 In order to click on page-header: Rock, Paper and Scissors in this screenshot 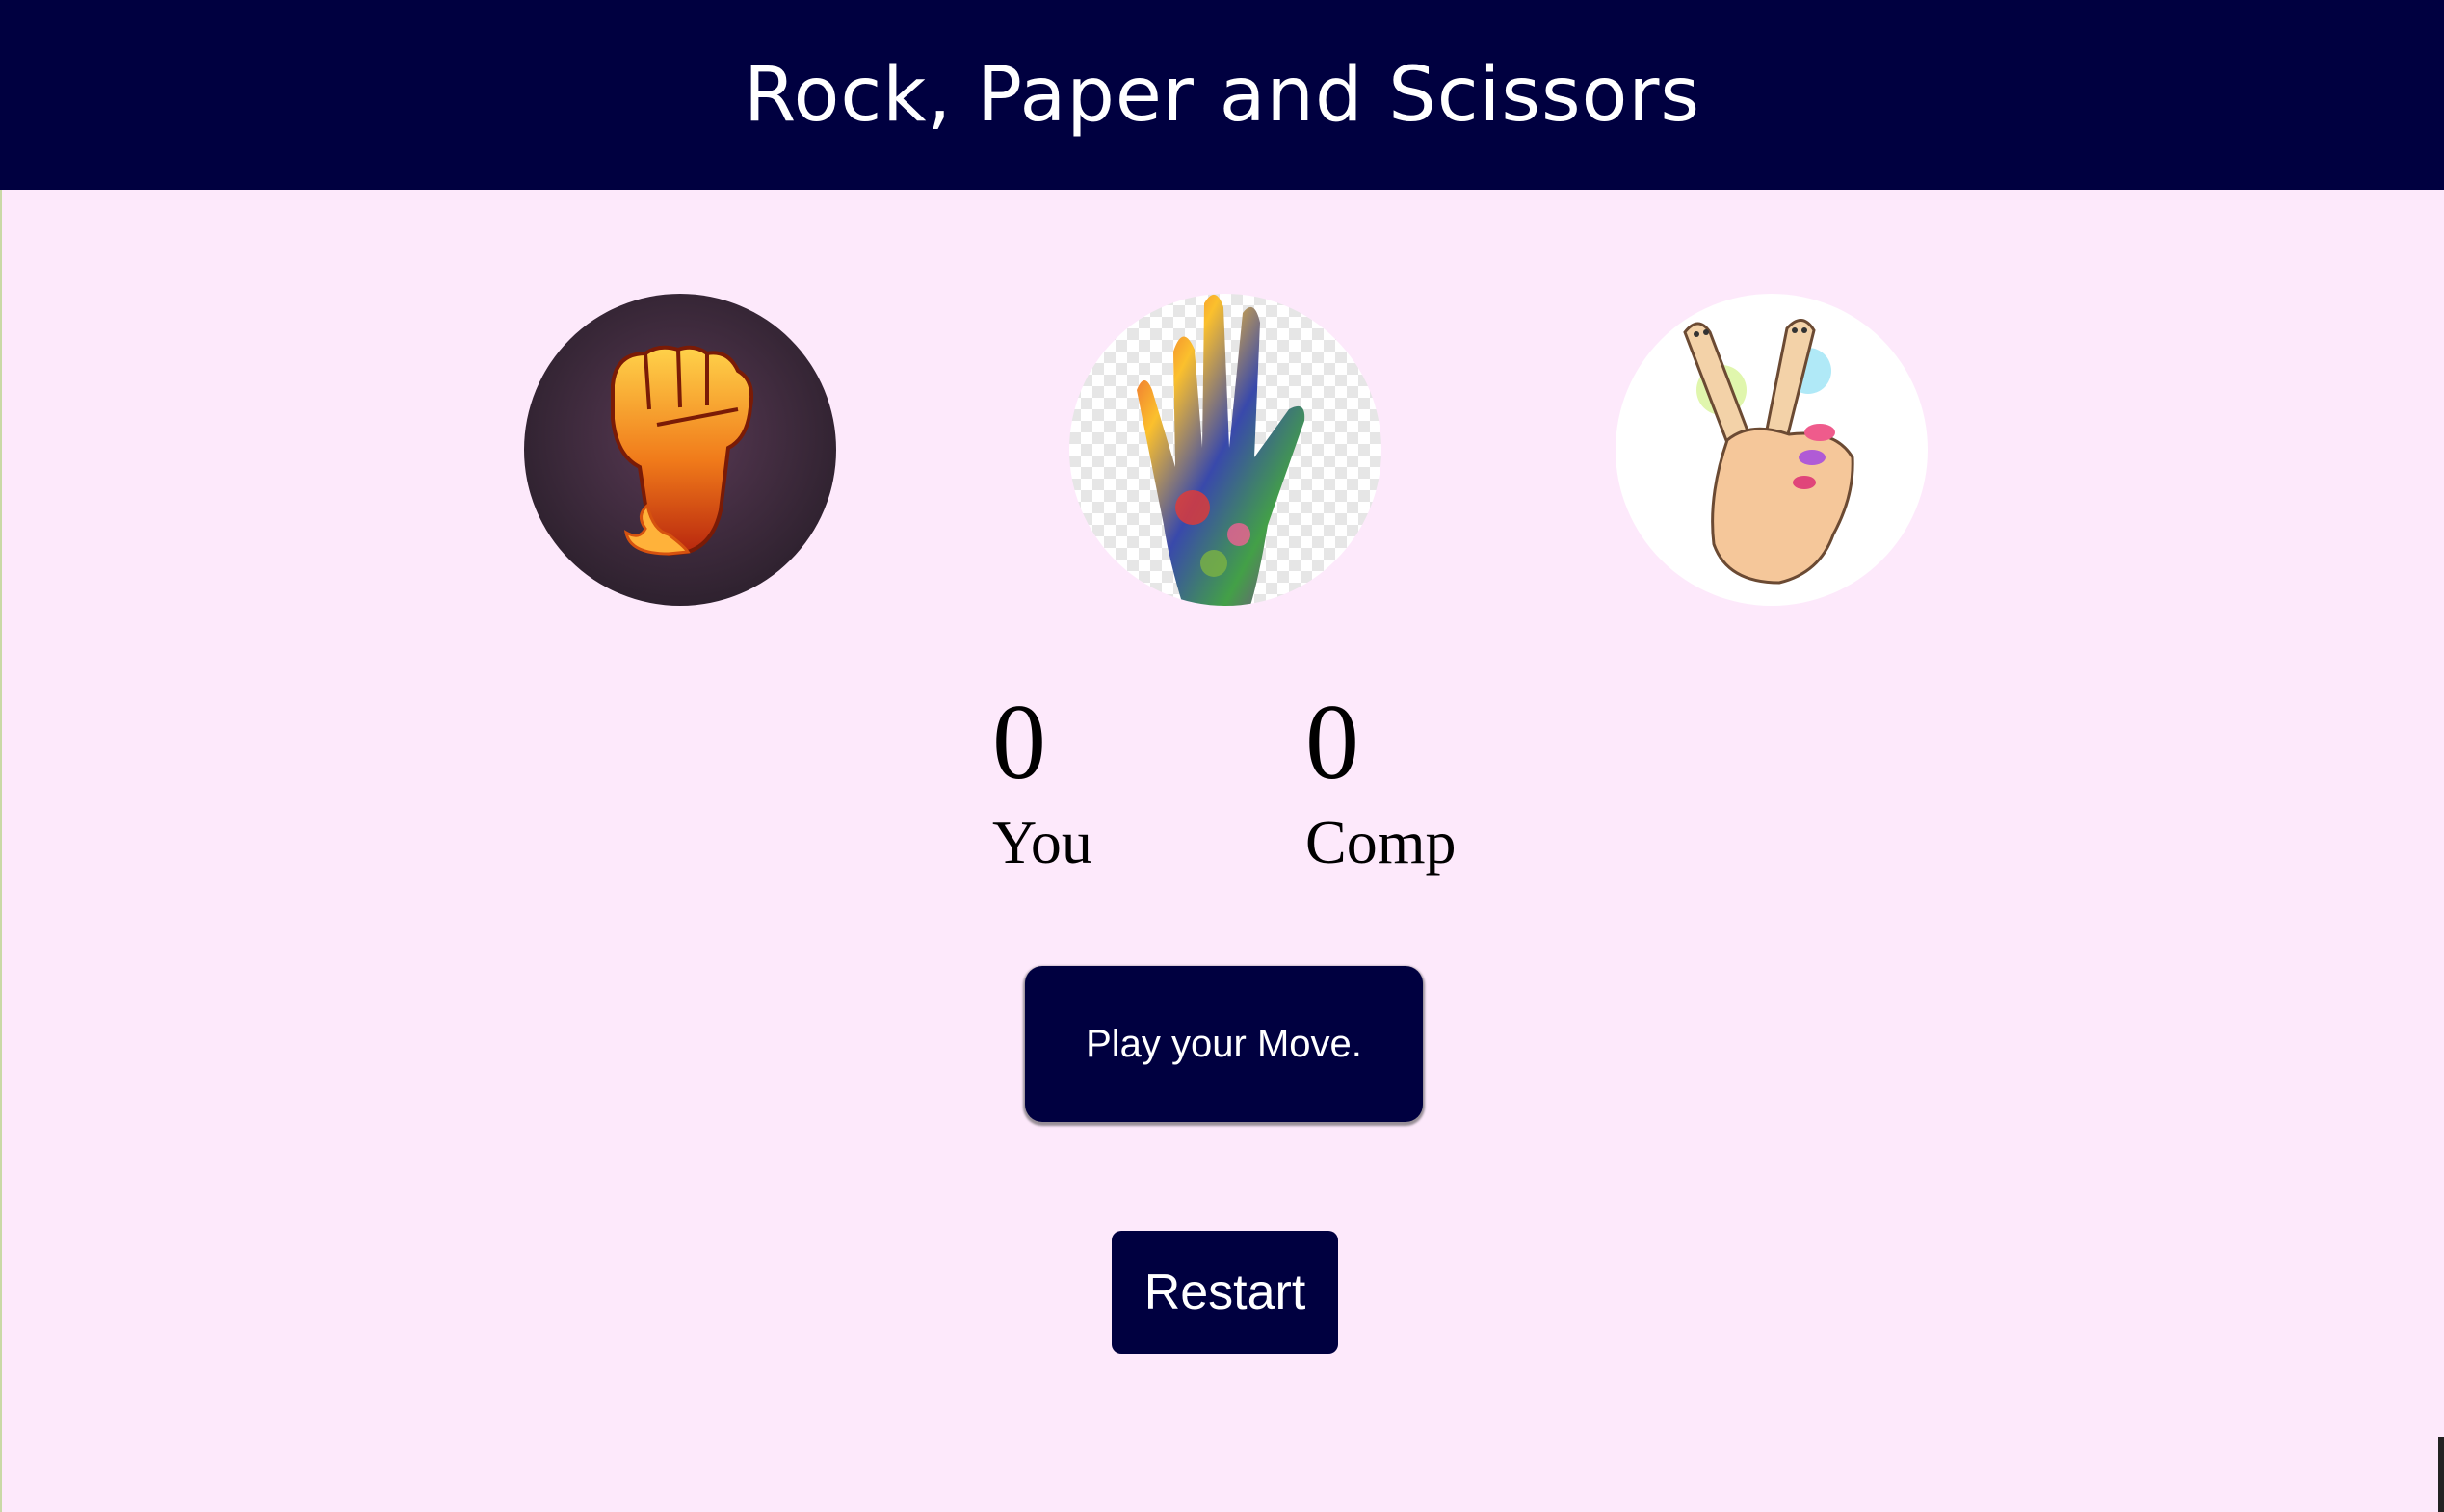, I will do `click(1222, 95)`.